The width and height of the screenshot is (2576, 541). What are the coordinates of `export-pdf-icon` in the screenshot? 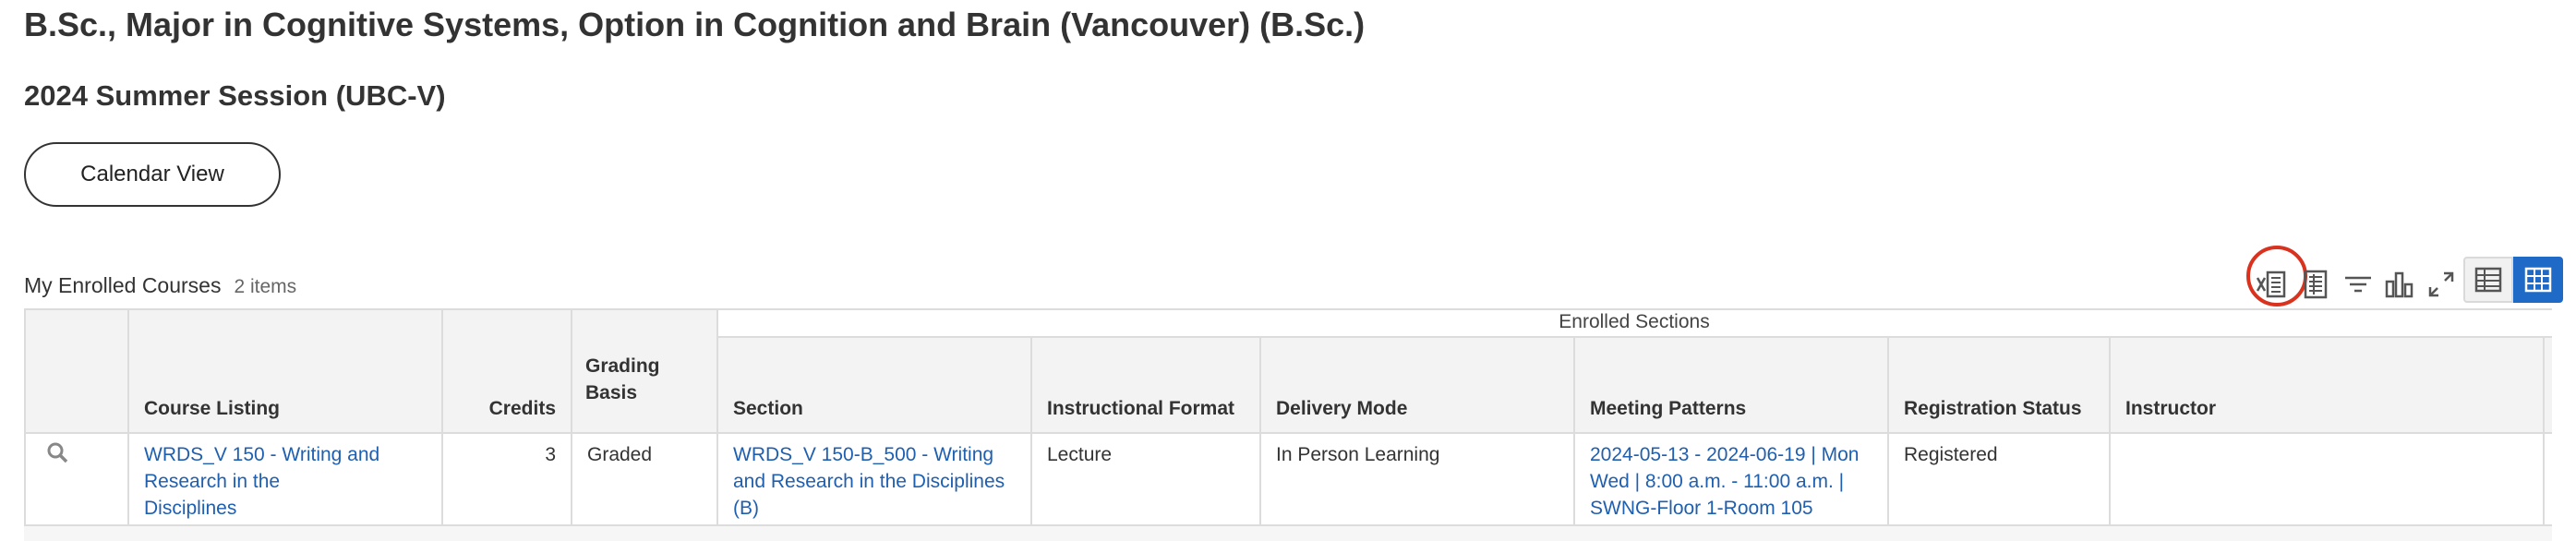 It's located at (2315, 284).